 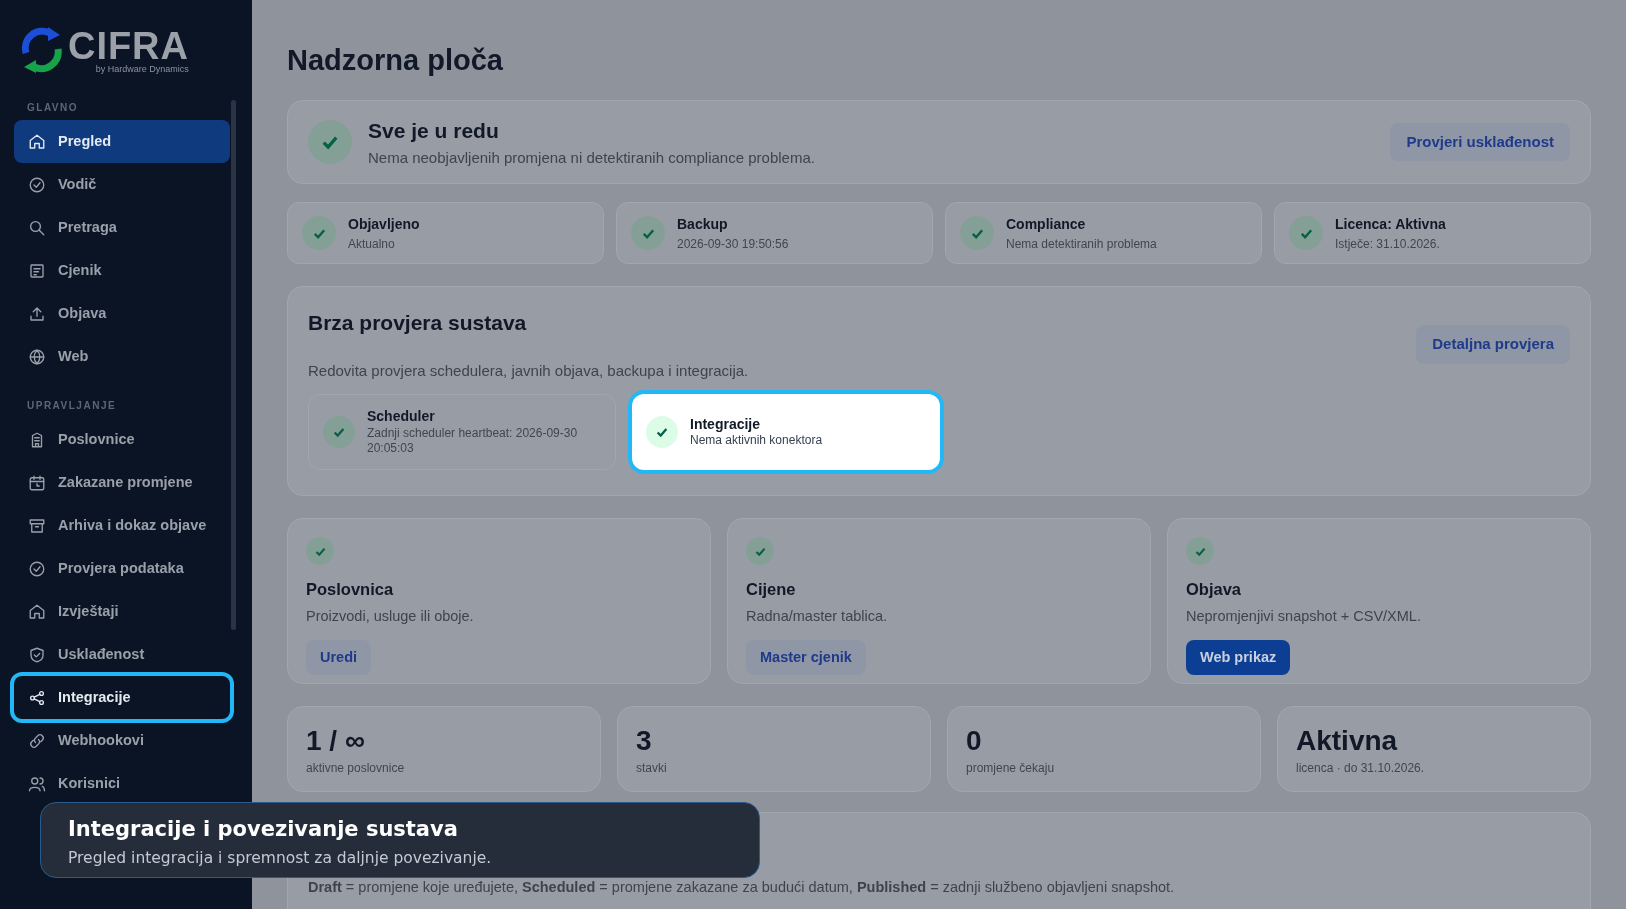 What do you see at coordinates (263, 829) in the screenshot?
I see `tooltip-title: Integracije i povezivanje sustava` at bounding box center [263, 829].